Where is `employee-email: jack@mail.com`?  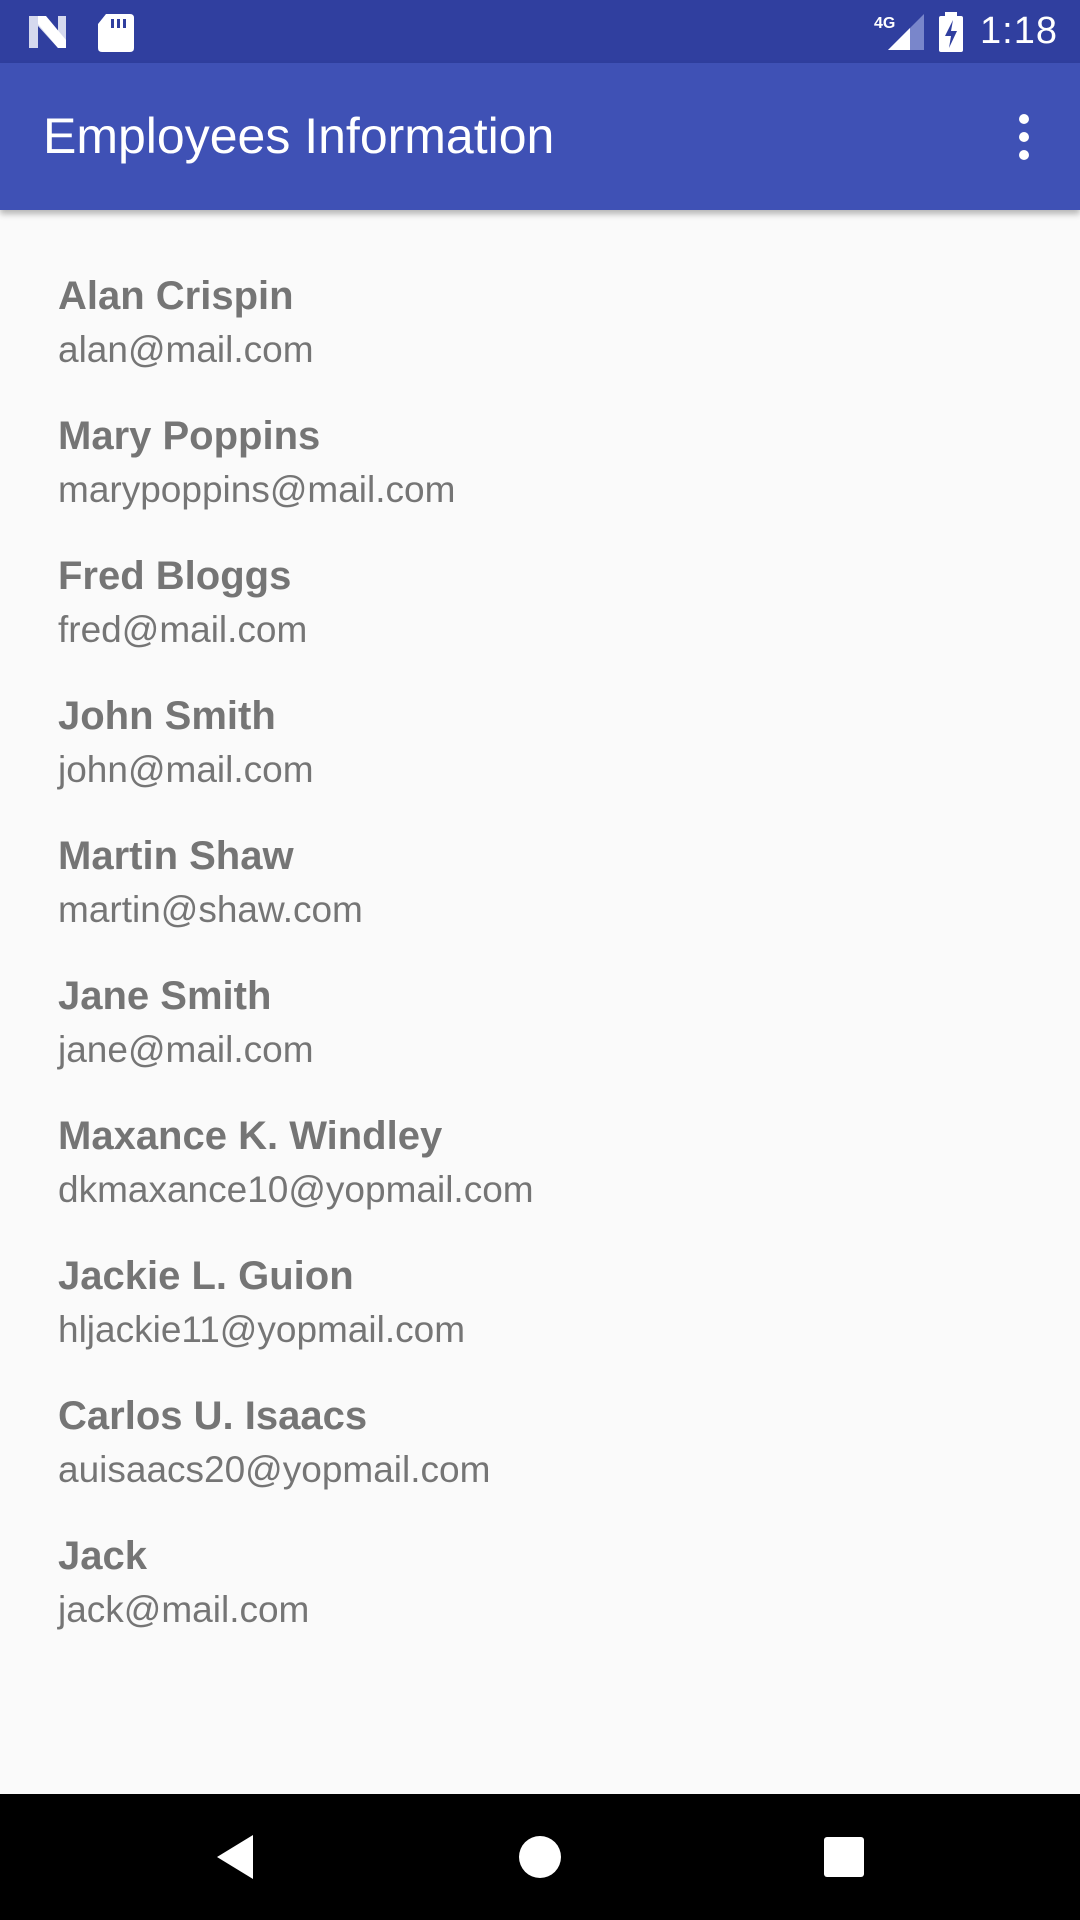 employee-email: jack@mail.com is located at coordinates (184, 1609).